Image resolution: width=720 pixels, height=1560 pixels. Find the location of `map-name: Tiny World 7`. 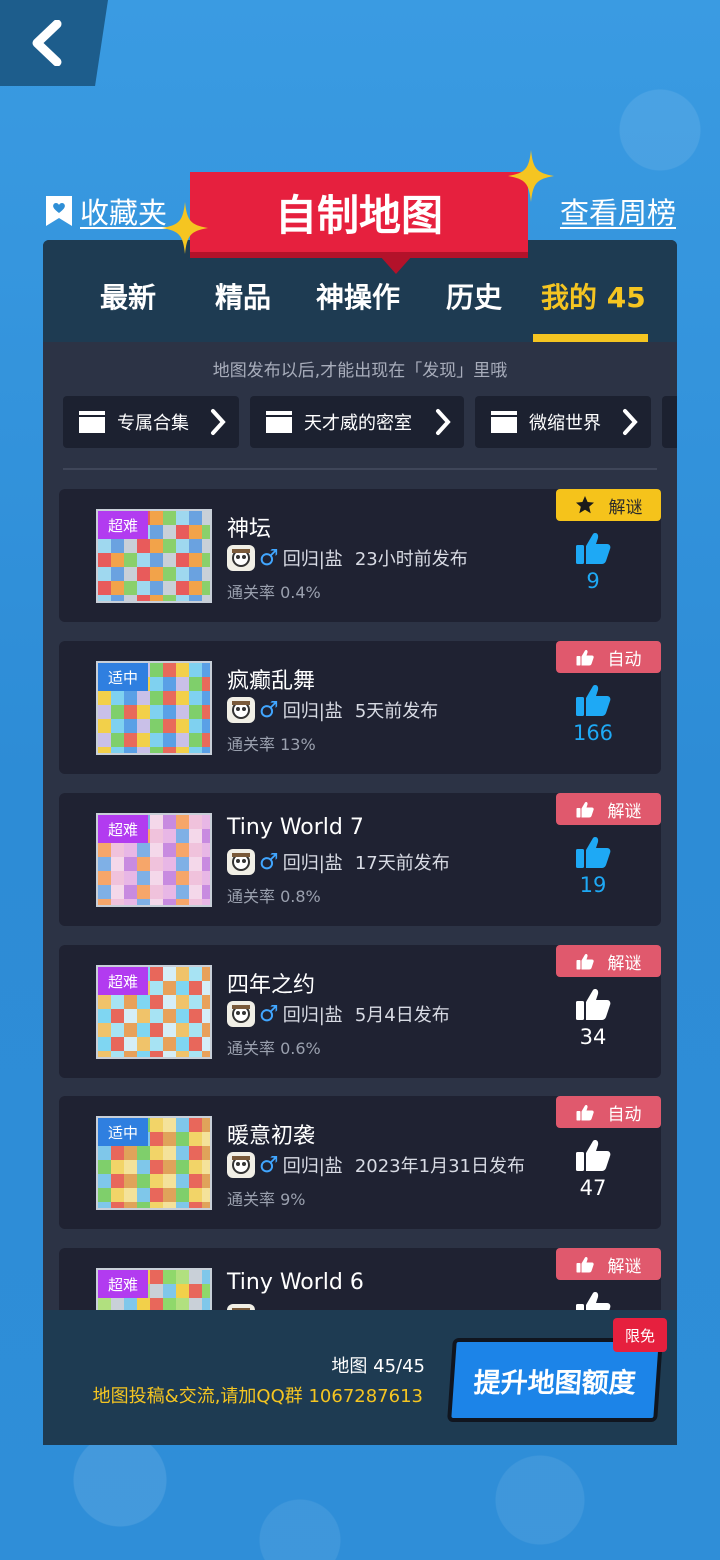

map-name: Tiny World 7 is located at coordinates (295, 827).